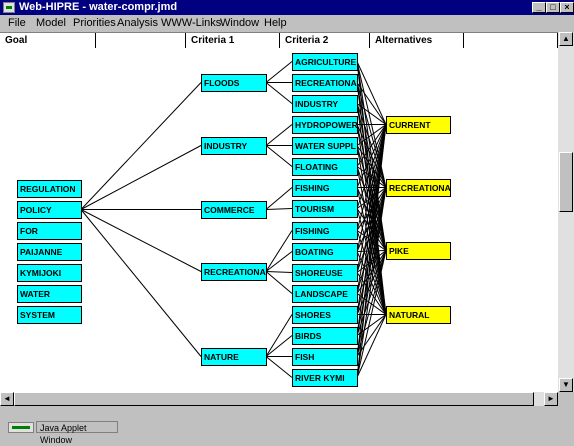 Image resolution: width=574 pixels, height=446 pixels. I want to click on scroll-left-button: ◄, so click(7, 399).